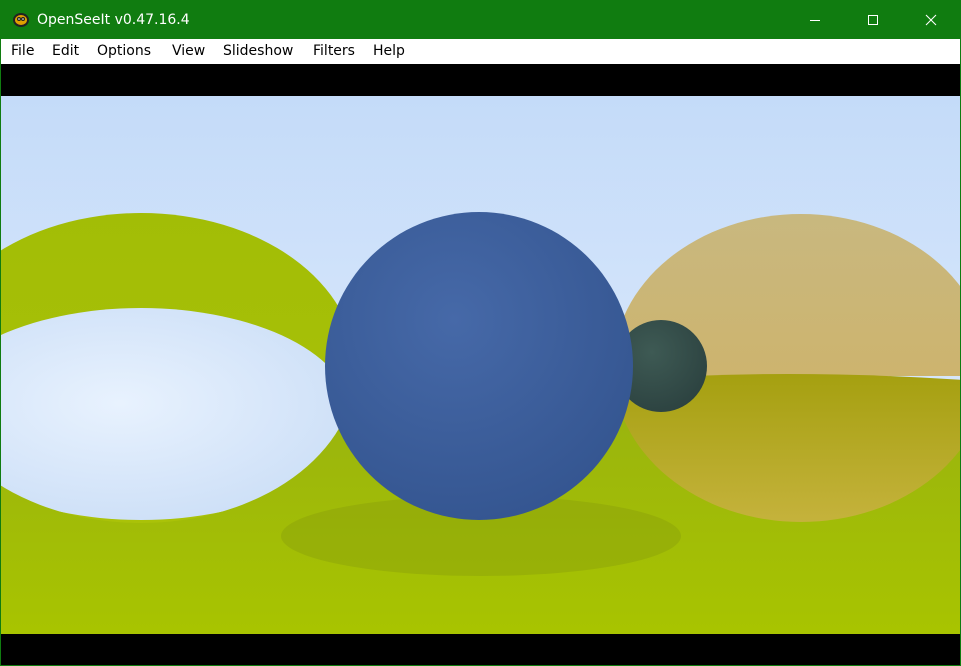 The height and width of the screenshot is (666, 961). I want to click on app-logo-icon, so click(21, 20).